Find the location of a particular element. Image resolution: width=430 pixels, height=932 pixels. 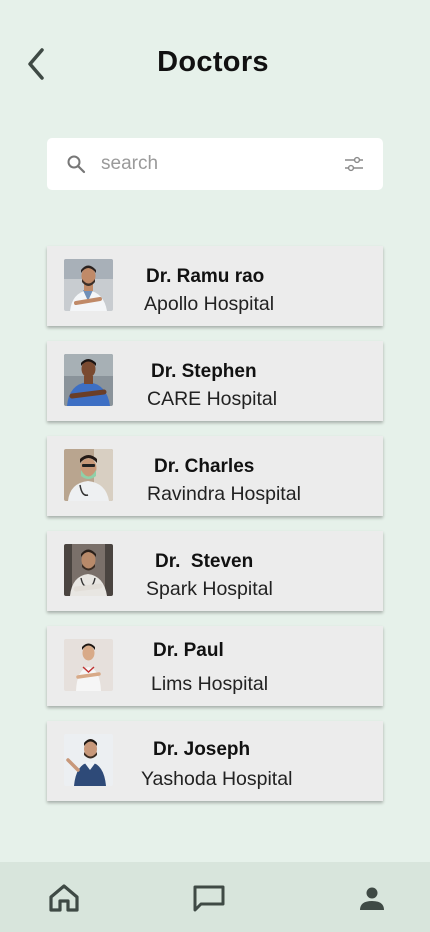

page-title: Doctors is located at coordinates (213, 62).